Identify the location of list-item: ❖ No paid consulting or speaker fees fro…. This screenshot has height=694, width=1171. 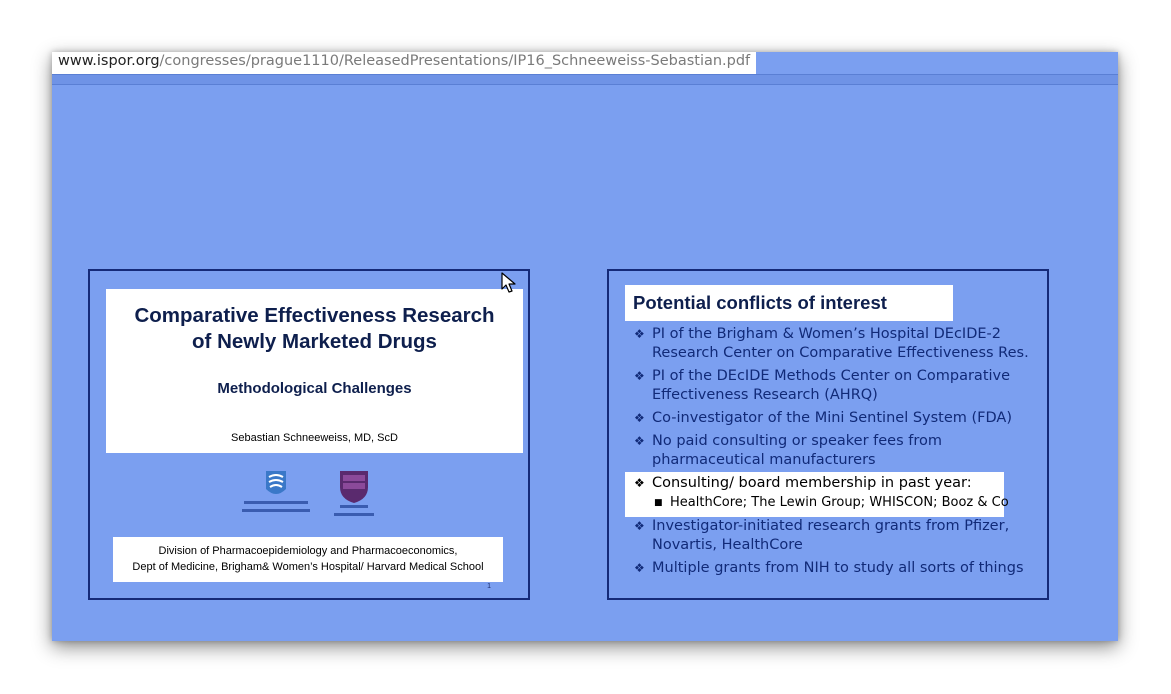
(788, 450).